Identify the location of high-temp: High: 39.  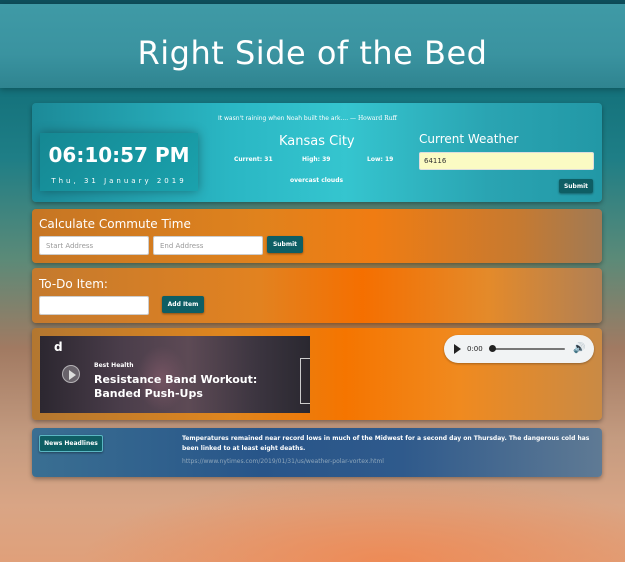
(316, 159).